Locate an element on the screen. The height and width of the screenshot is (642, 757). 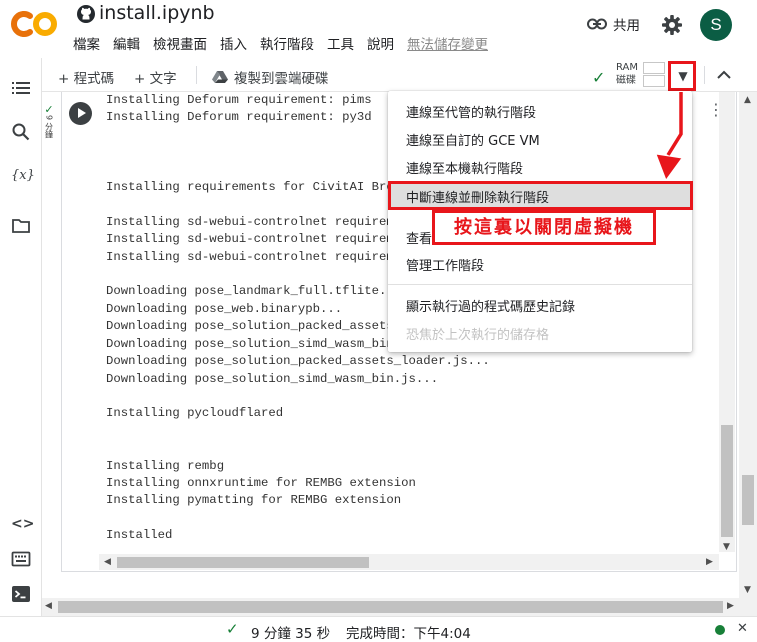
page-hscroll-thumb is located at coordinates (390, 607).